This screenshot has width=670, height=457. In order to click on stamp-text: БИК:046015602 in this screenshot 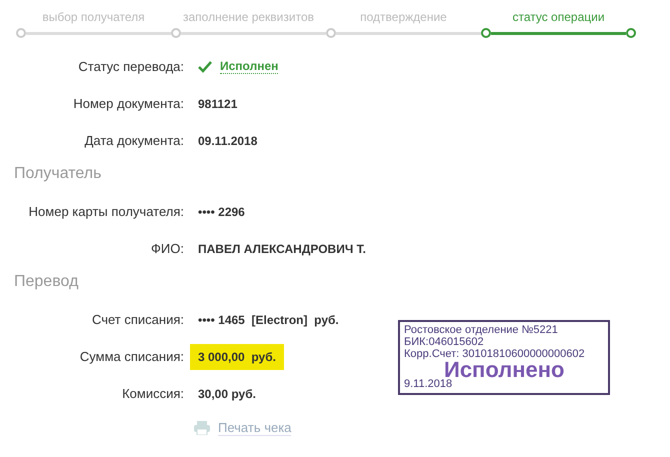, I will do `click(444, 342)`.